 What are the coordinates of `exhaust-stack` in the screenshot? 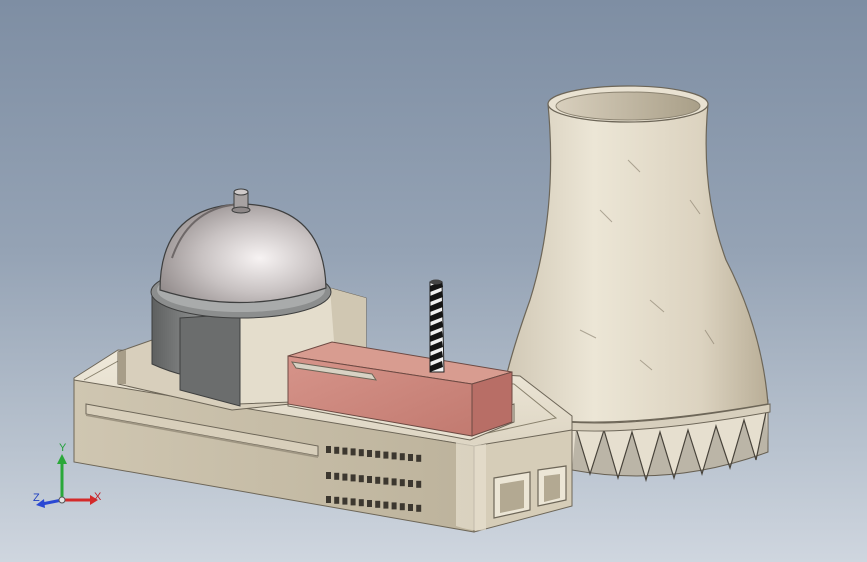 It's located at (437, 326).